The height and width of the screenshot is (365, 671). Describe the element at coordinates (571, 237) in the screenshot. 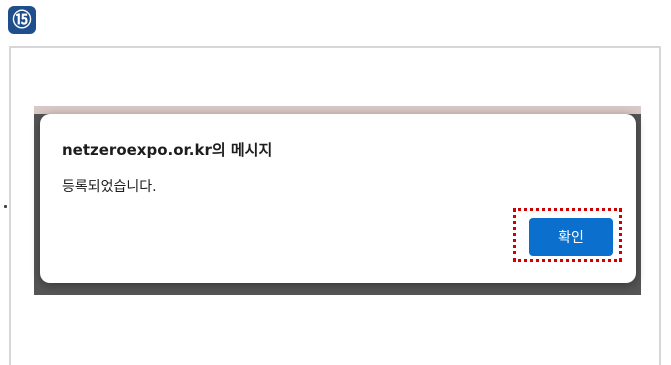

I see `ok-button: 확인` at that location.